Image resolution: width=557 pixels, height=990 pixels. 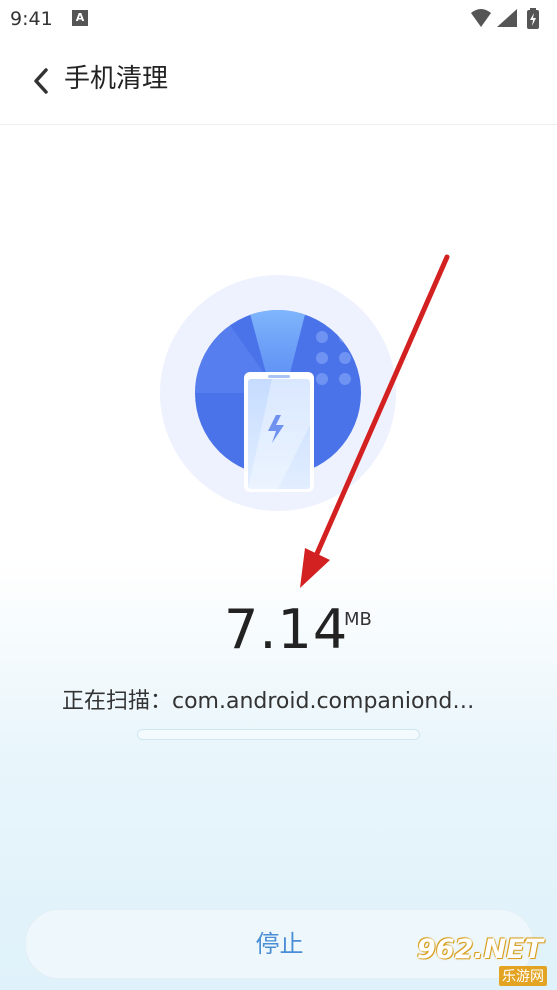 What do you see at coordinates (286, 629) in the screenshot?
I see `scanned-size-value: 7.14` at bounding box center [286, 629].